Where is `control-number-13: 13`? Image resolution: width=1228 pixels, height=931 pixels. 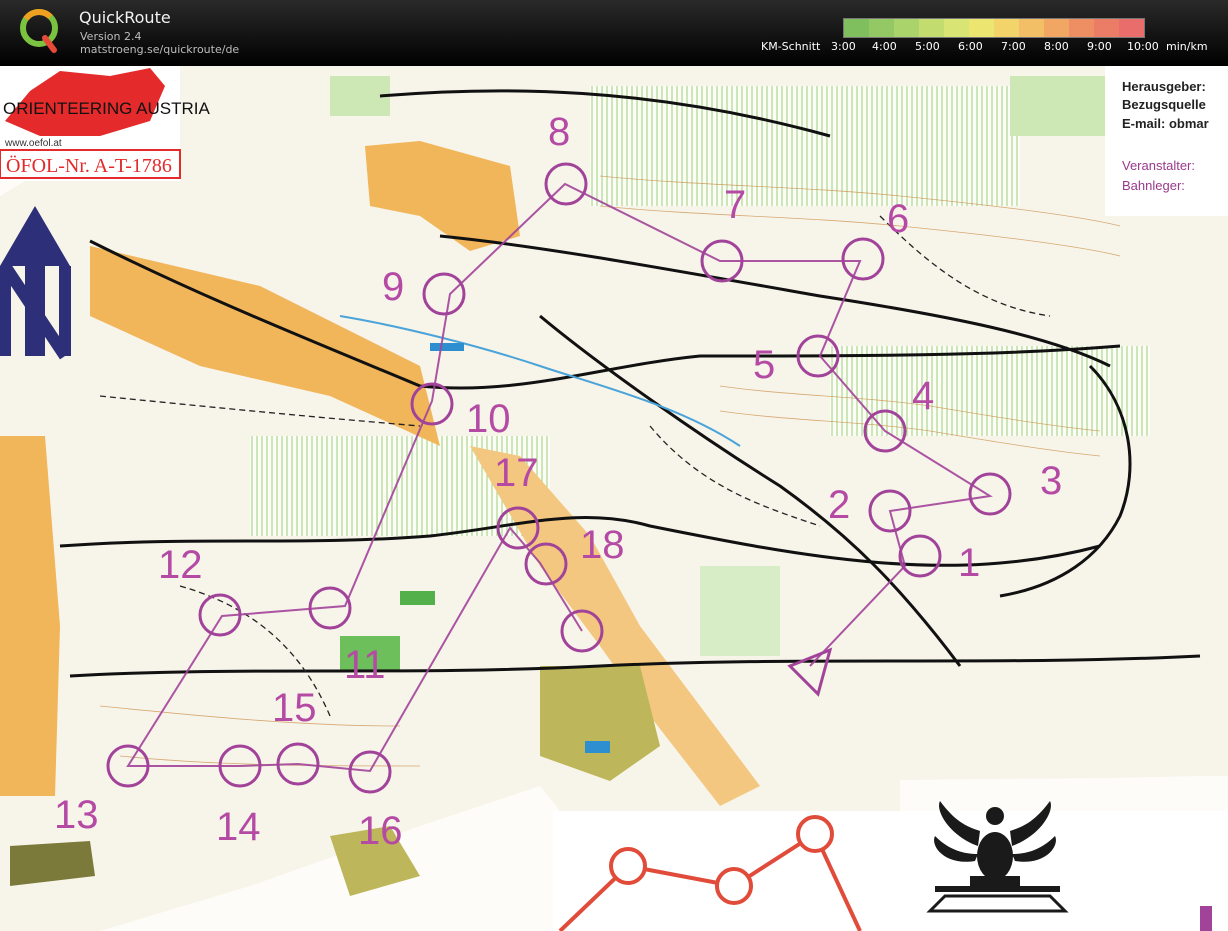 control-number-13: 13 is located at coordinates (76, 815).